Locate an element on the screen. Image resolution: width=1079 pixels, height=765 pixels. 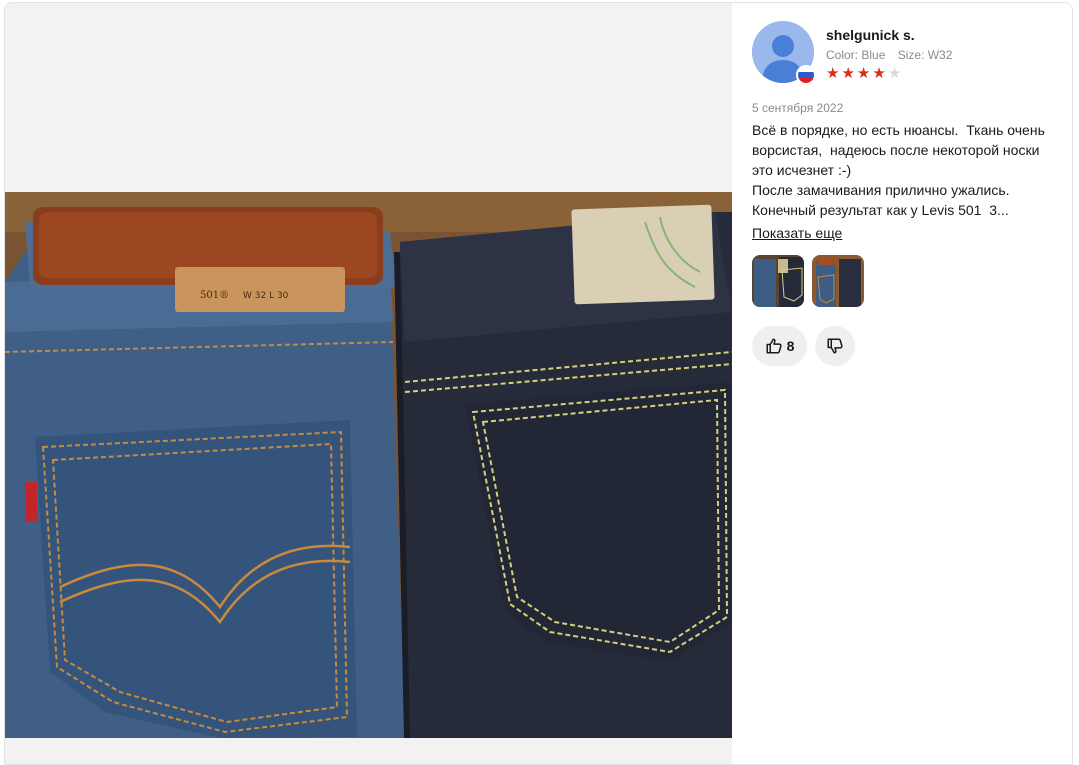
author-name: shelgunick s. is located at coordinates (870, 35).